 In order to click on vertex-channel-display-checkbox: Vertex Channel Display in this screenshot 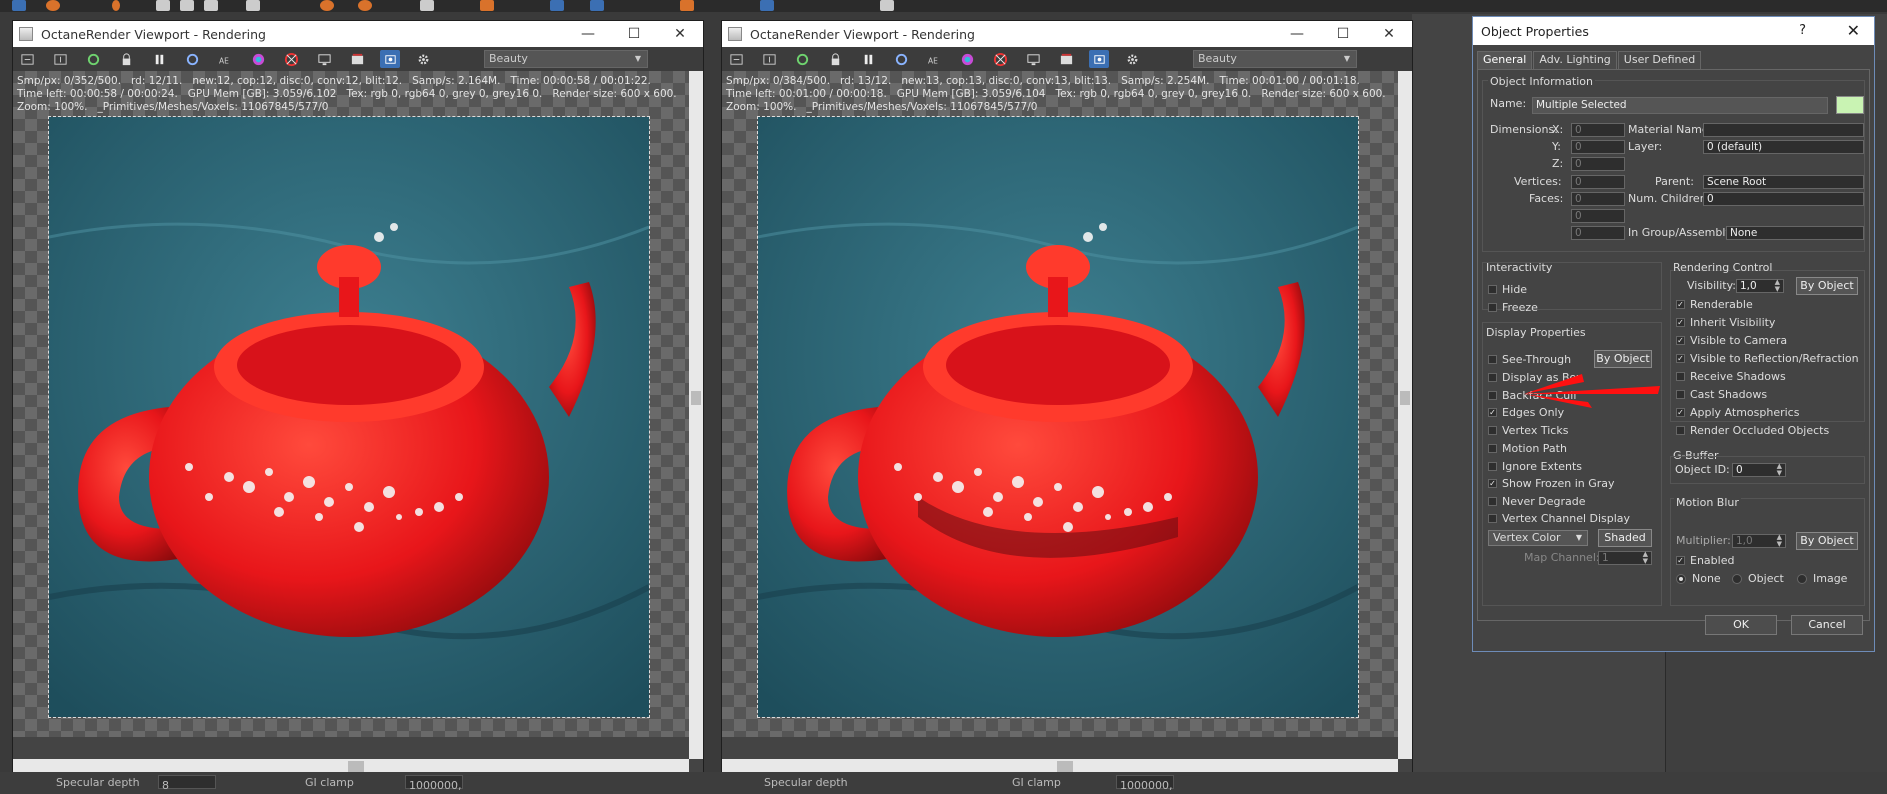, I will do `click(1559, 518)`.